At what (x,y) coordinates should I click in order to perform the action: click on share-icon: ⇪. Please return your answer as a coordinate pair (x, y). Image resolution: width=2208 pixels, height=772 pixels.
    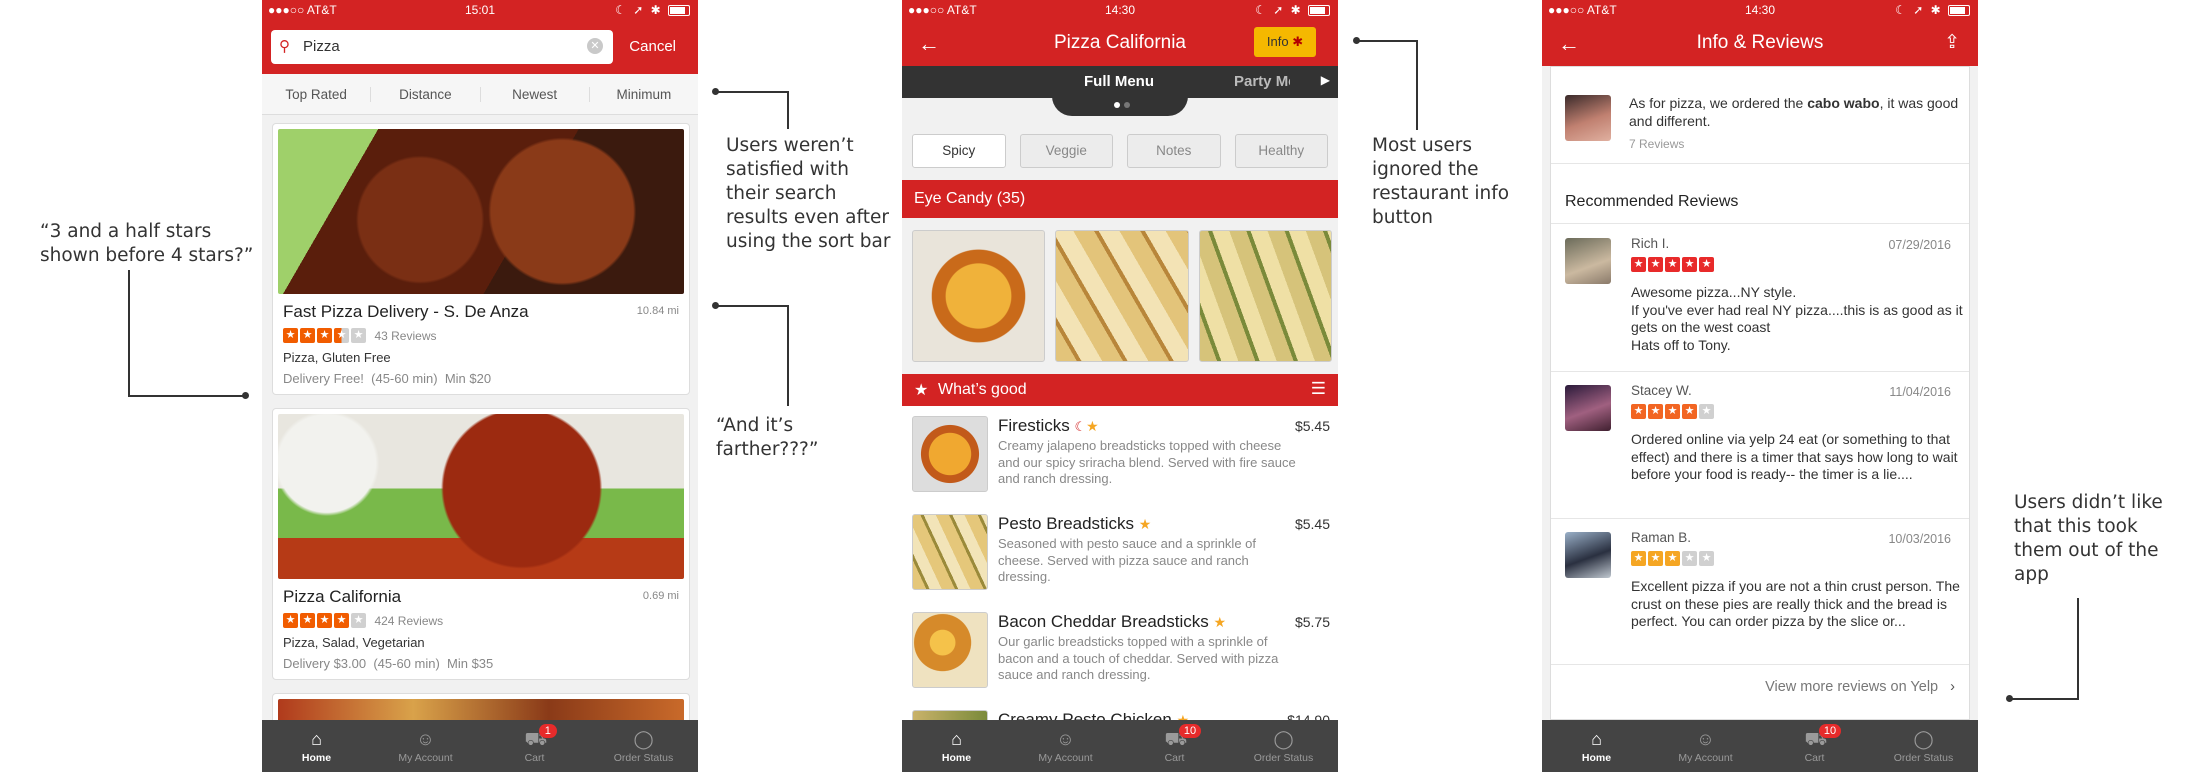
    Looking at the image, I should click on (1952, 42).